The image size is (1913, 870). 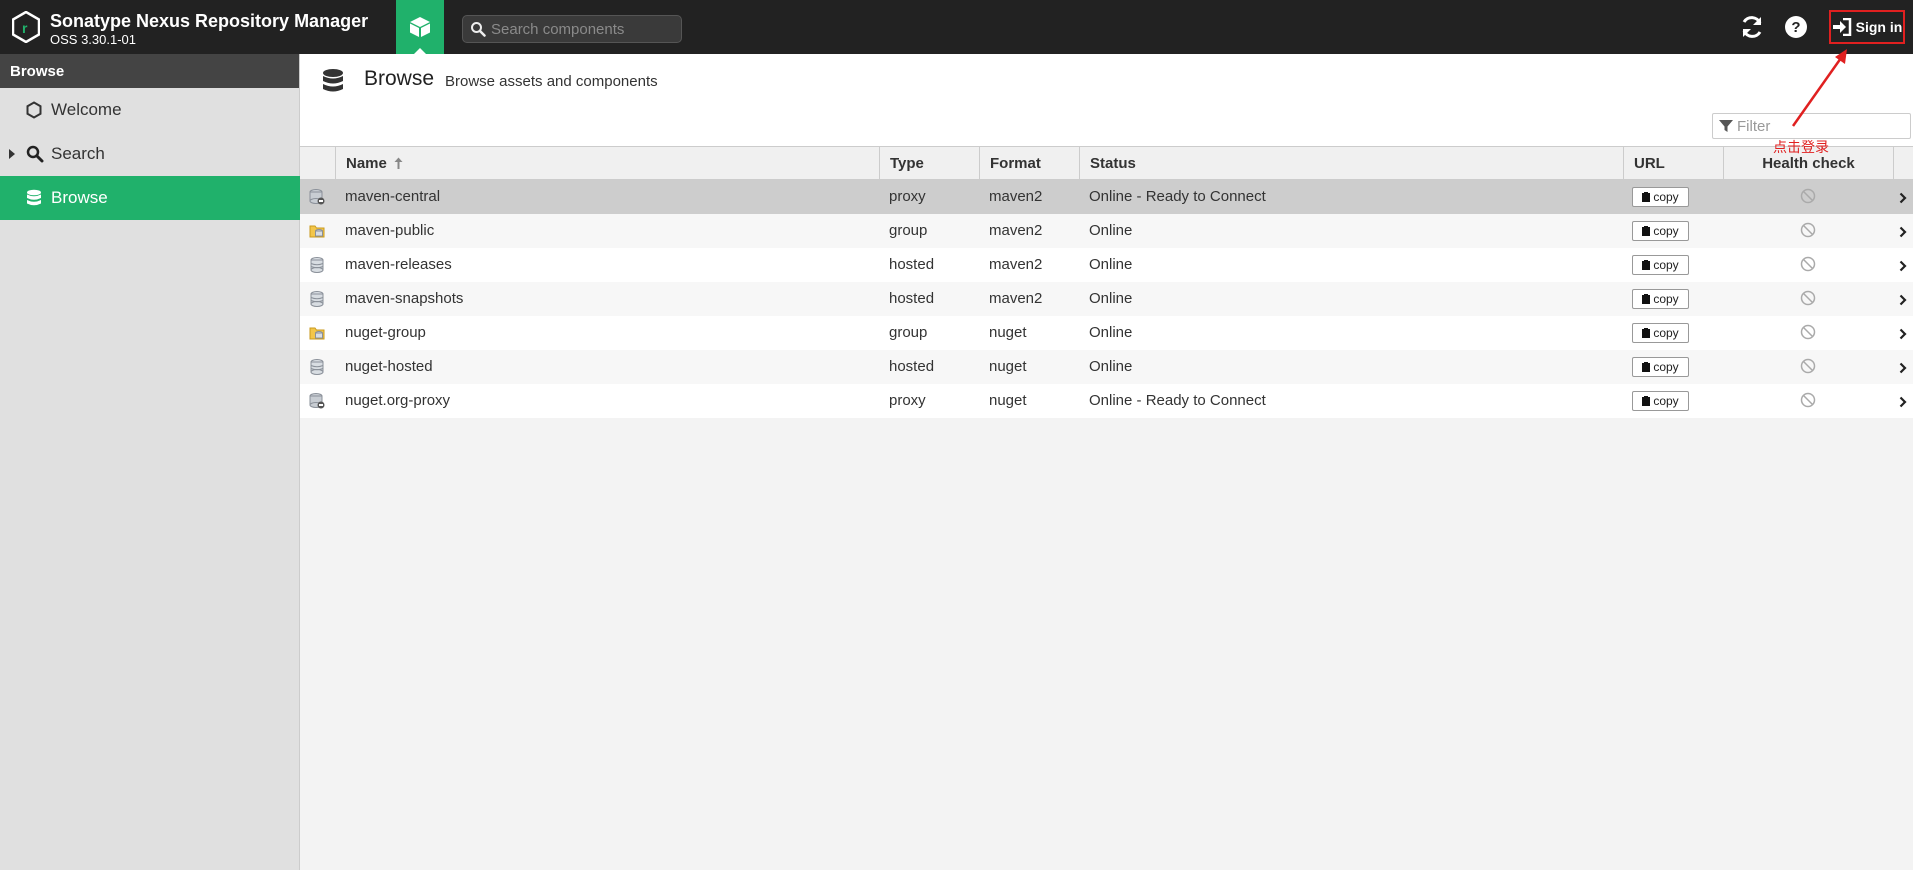 I want to click on app-title: Sonatype Nexus Repository Manager, so click(x=209, y=21).